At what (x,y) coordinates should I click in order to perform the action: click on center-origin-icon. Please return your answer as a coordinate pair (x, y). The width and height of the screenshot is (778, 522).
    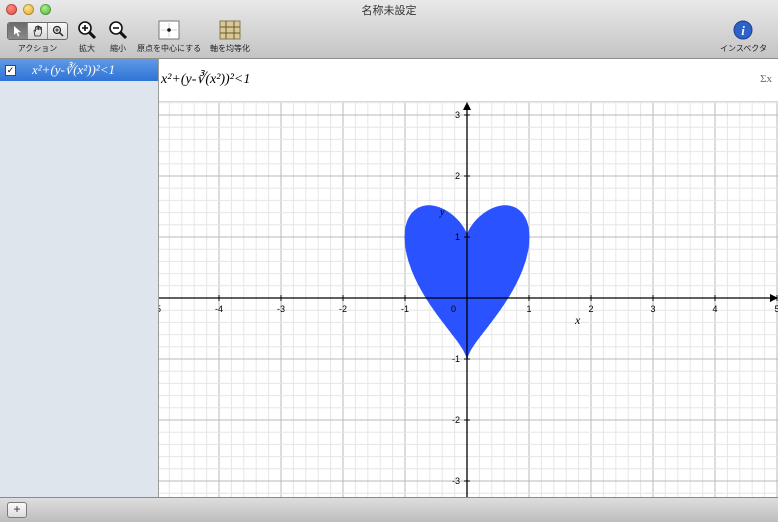
    Looking at the image, I should click on (169, 30).